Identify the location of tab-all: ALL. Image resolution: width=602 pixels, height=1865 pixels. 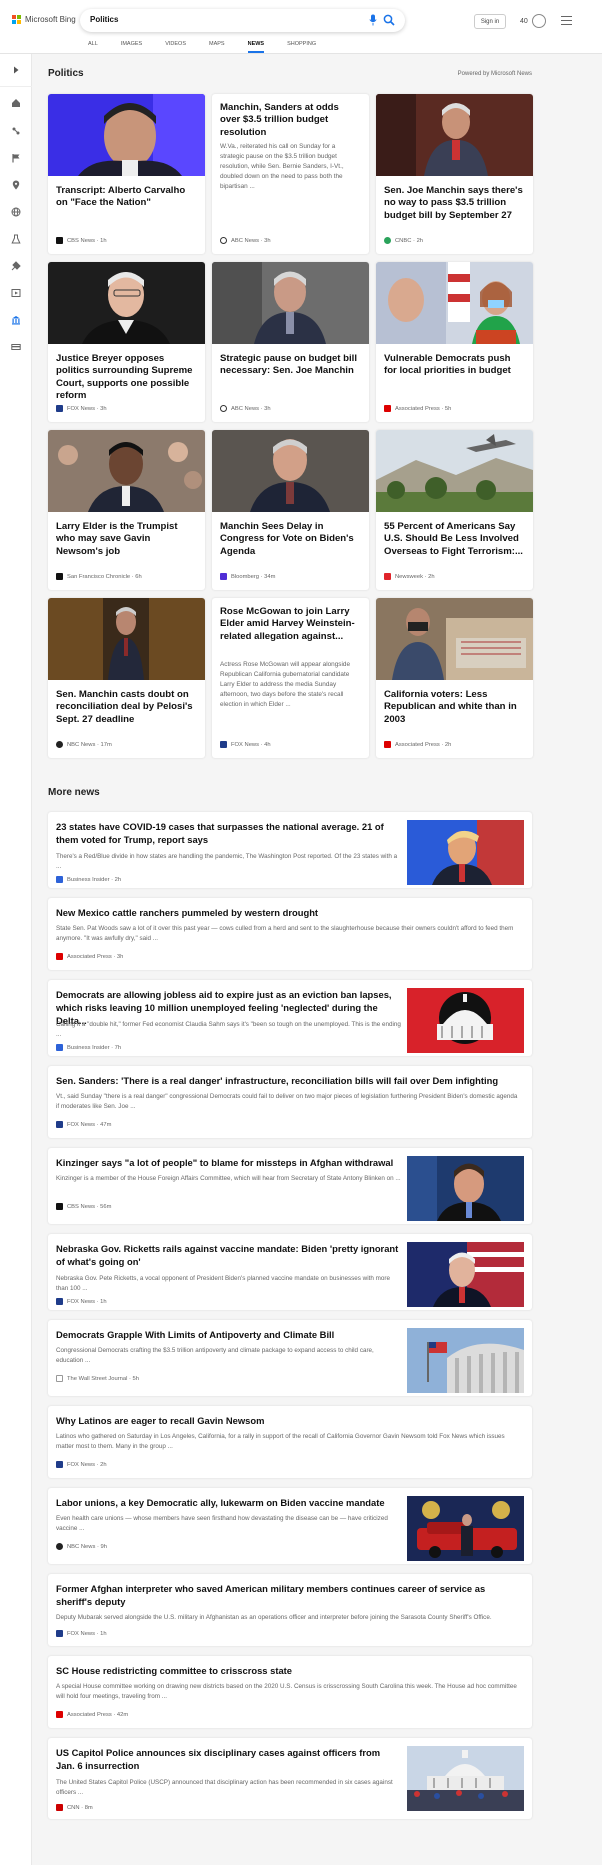
(93, 47).